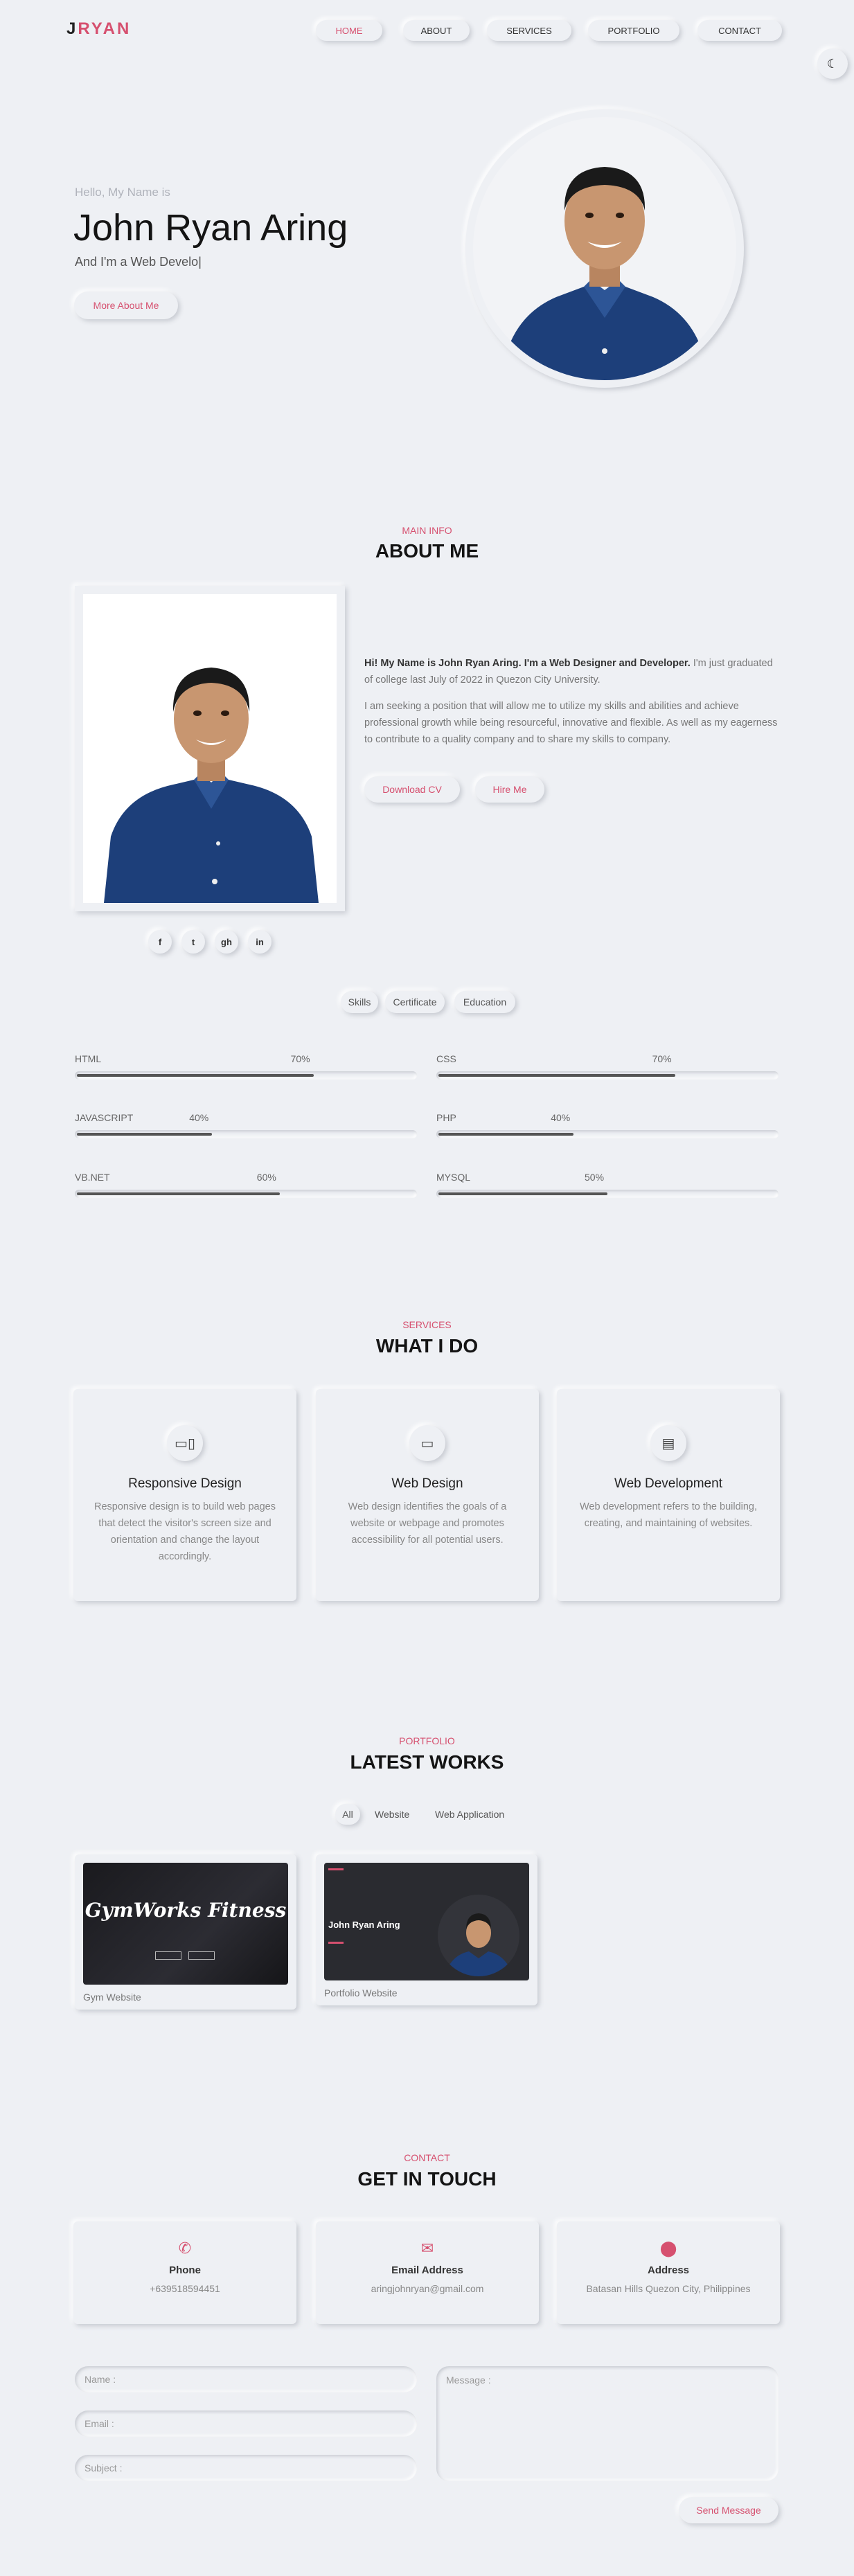 The image size is (854, 2576). Describe the element at coordinates (347, 1815) in the screenshot. I see `filter-all: All` at that location.